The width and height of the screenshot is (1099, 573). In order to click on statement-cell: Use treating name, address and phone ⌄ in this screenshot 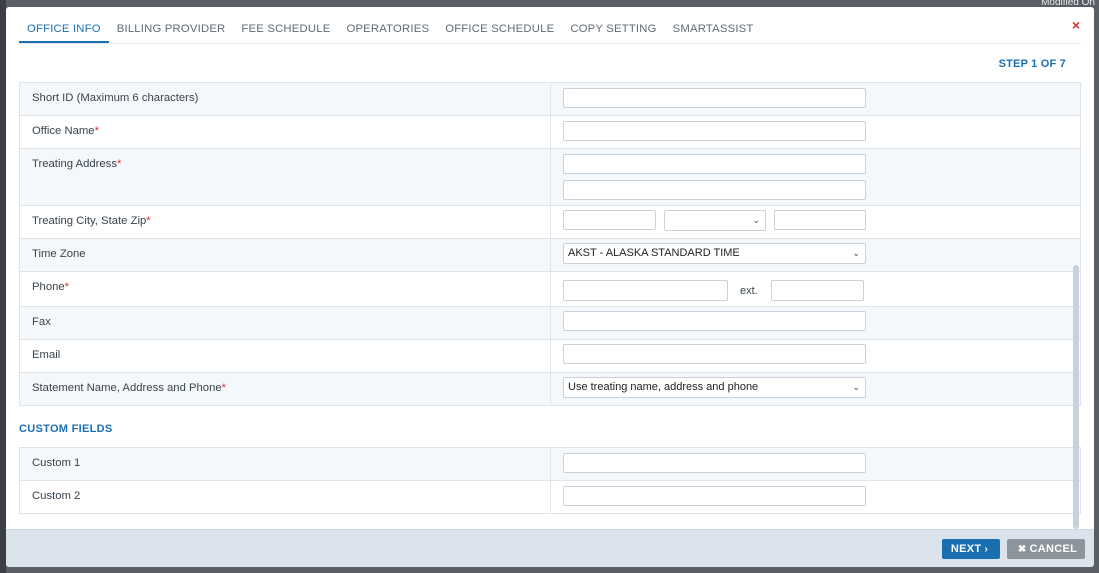, I will do `click(815, 389)`.